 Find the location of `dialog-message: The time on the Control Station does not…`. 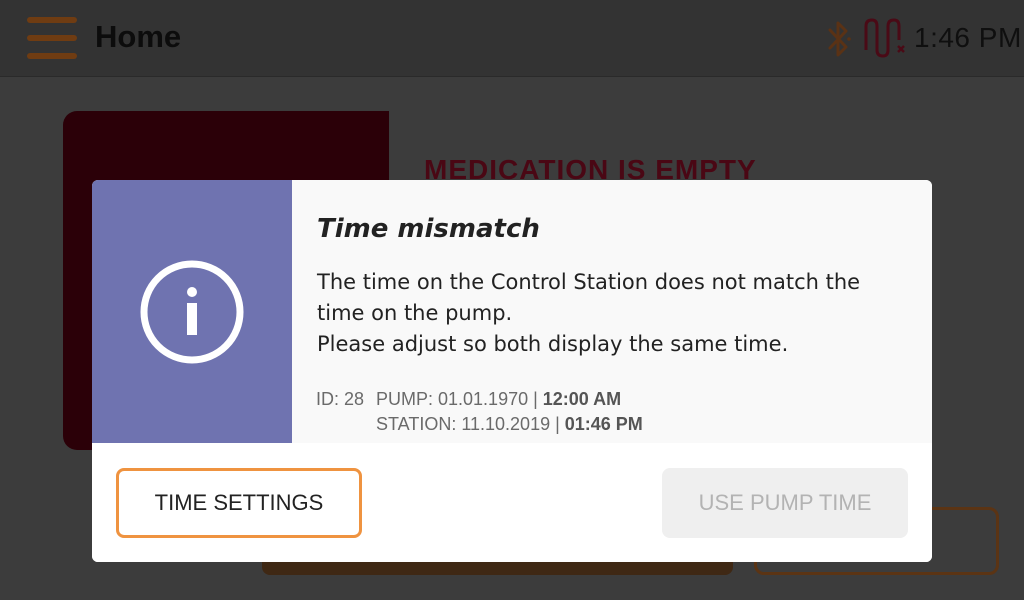

dialog-message: The time on the Control Station does not… is located at coordinates (612, 313).